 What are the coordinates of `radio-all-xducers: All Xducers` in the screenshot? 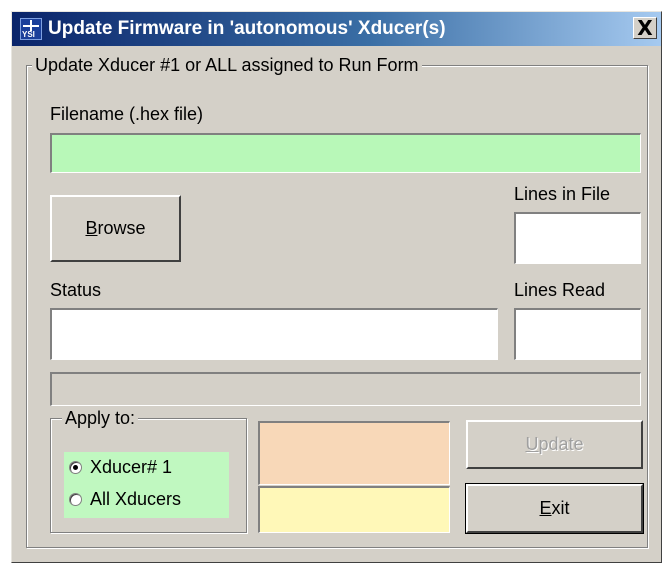 It's located at (125, 499).